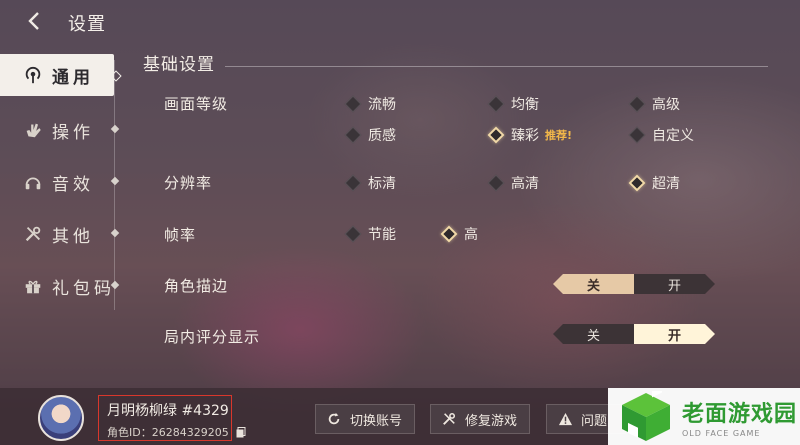  Describe the element at coordinates (87, 24) in the screenshot. I see `page-title: 设置` at that location.